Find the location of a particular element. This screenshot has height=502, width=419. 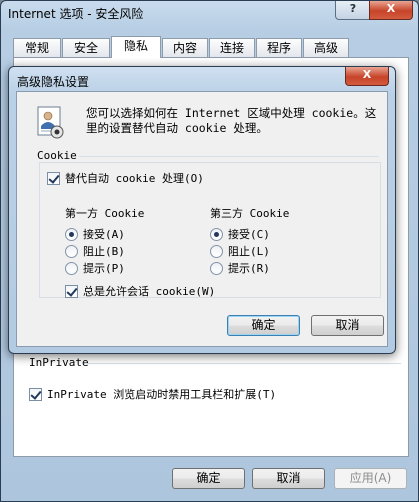

ok-button: 确定 is located at coordinates (208, 478).